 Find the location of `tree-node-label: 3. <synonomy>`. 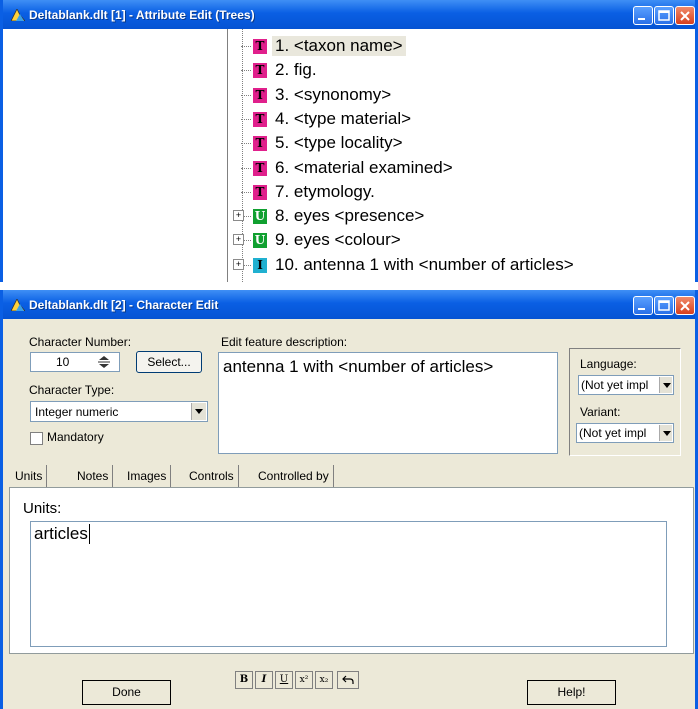

tree-node-label: 3. <synonomy> is located at coordinates (333, 94).